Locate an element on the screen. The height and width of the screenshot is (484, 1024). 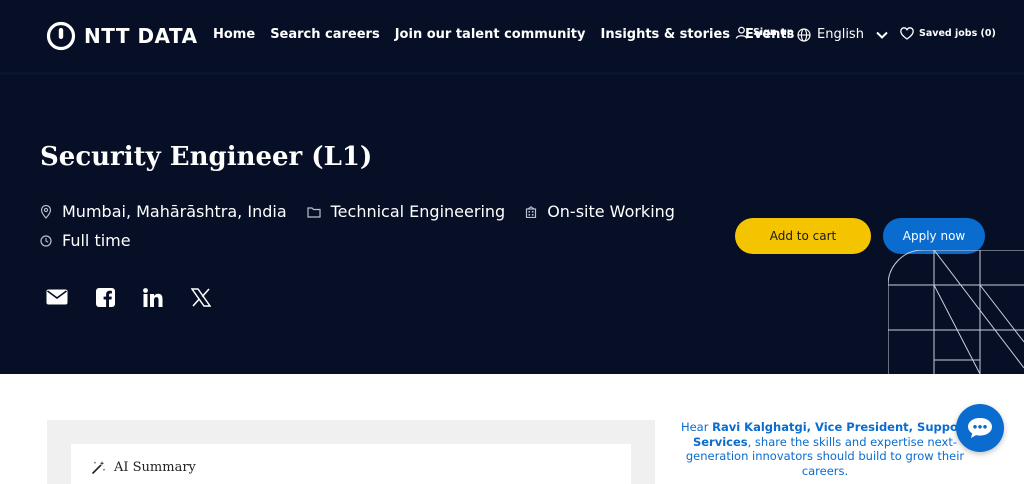
job-title: Security Engineer (L1) is located at coordinates (206, 157).